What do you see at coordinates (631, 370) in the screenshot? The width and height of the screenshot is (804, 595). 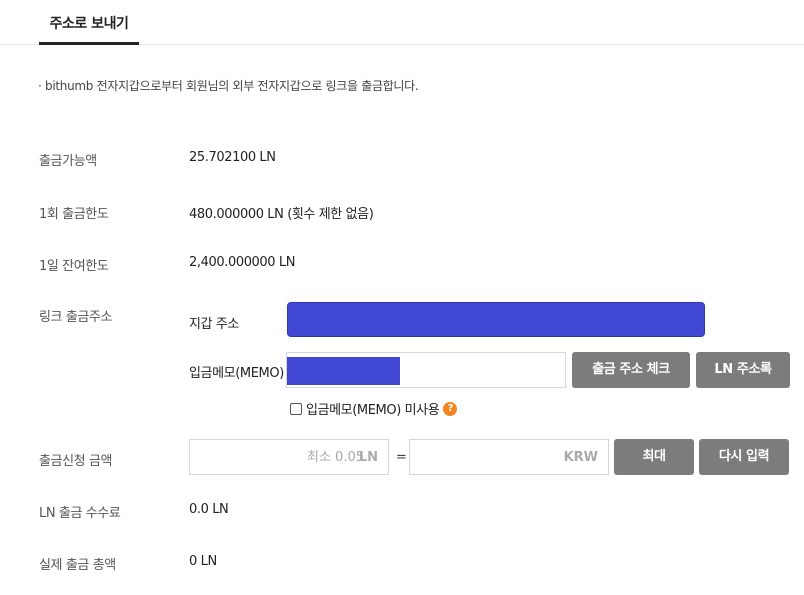 I see `check-address-button: 출금 주소 체크` at bounding box center [631, 370].